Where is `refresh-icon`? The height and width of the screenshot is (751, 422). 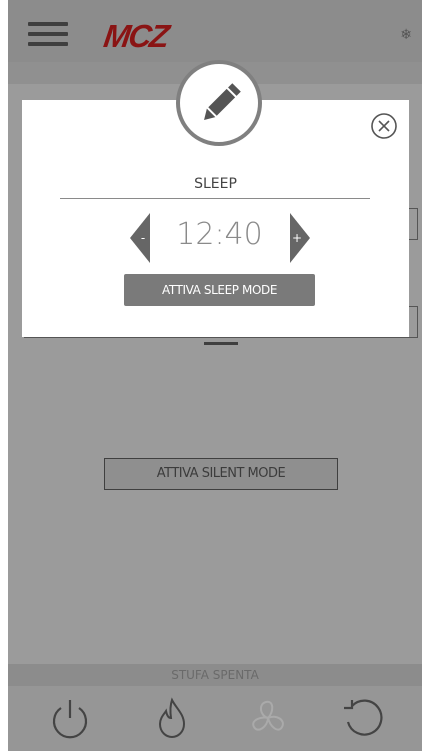 refresh-icon is located at coordinates (362, 718).